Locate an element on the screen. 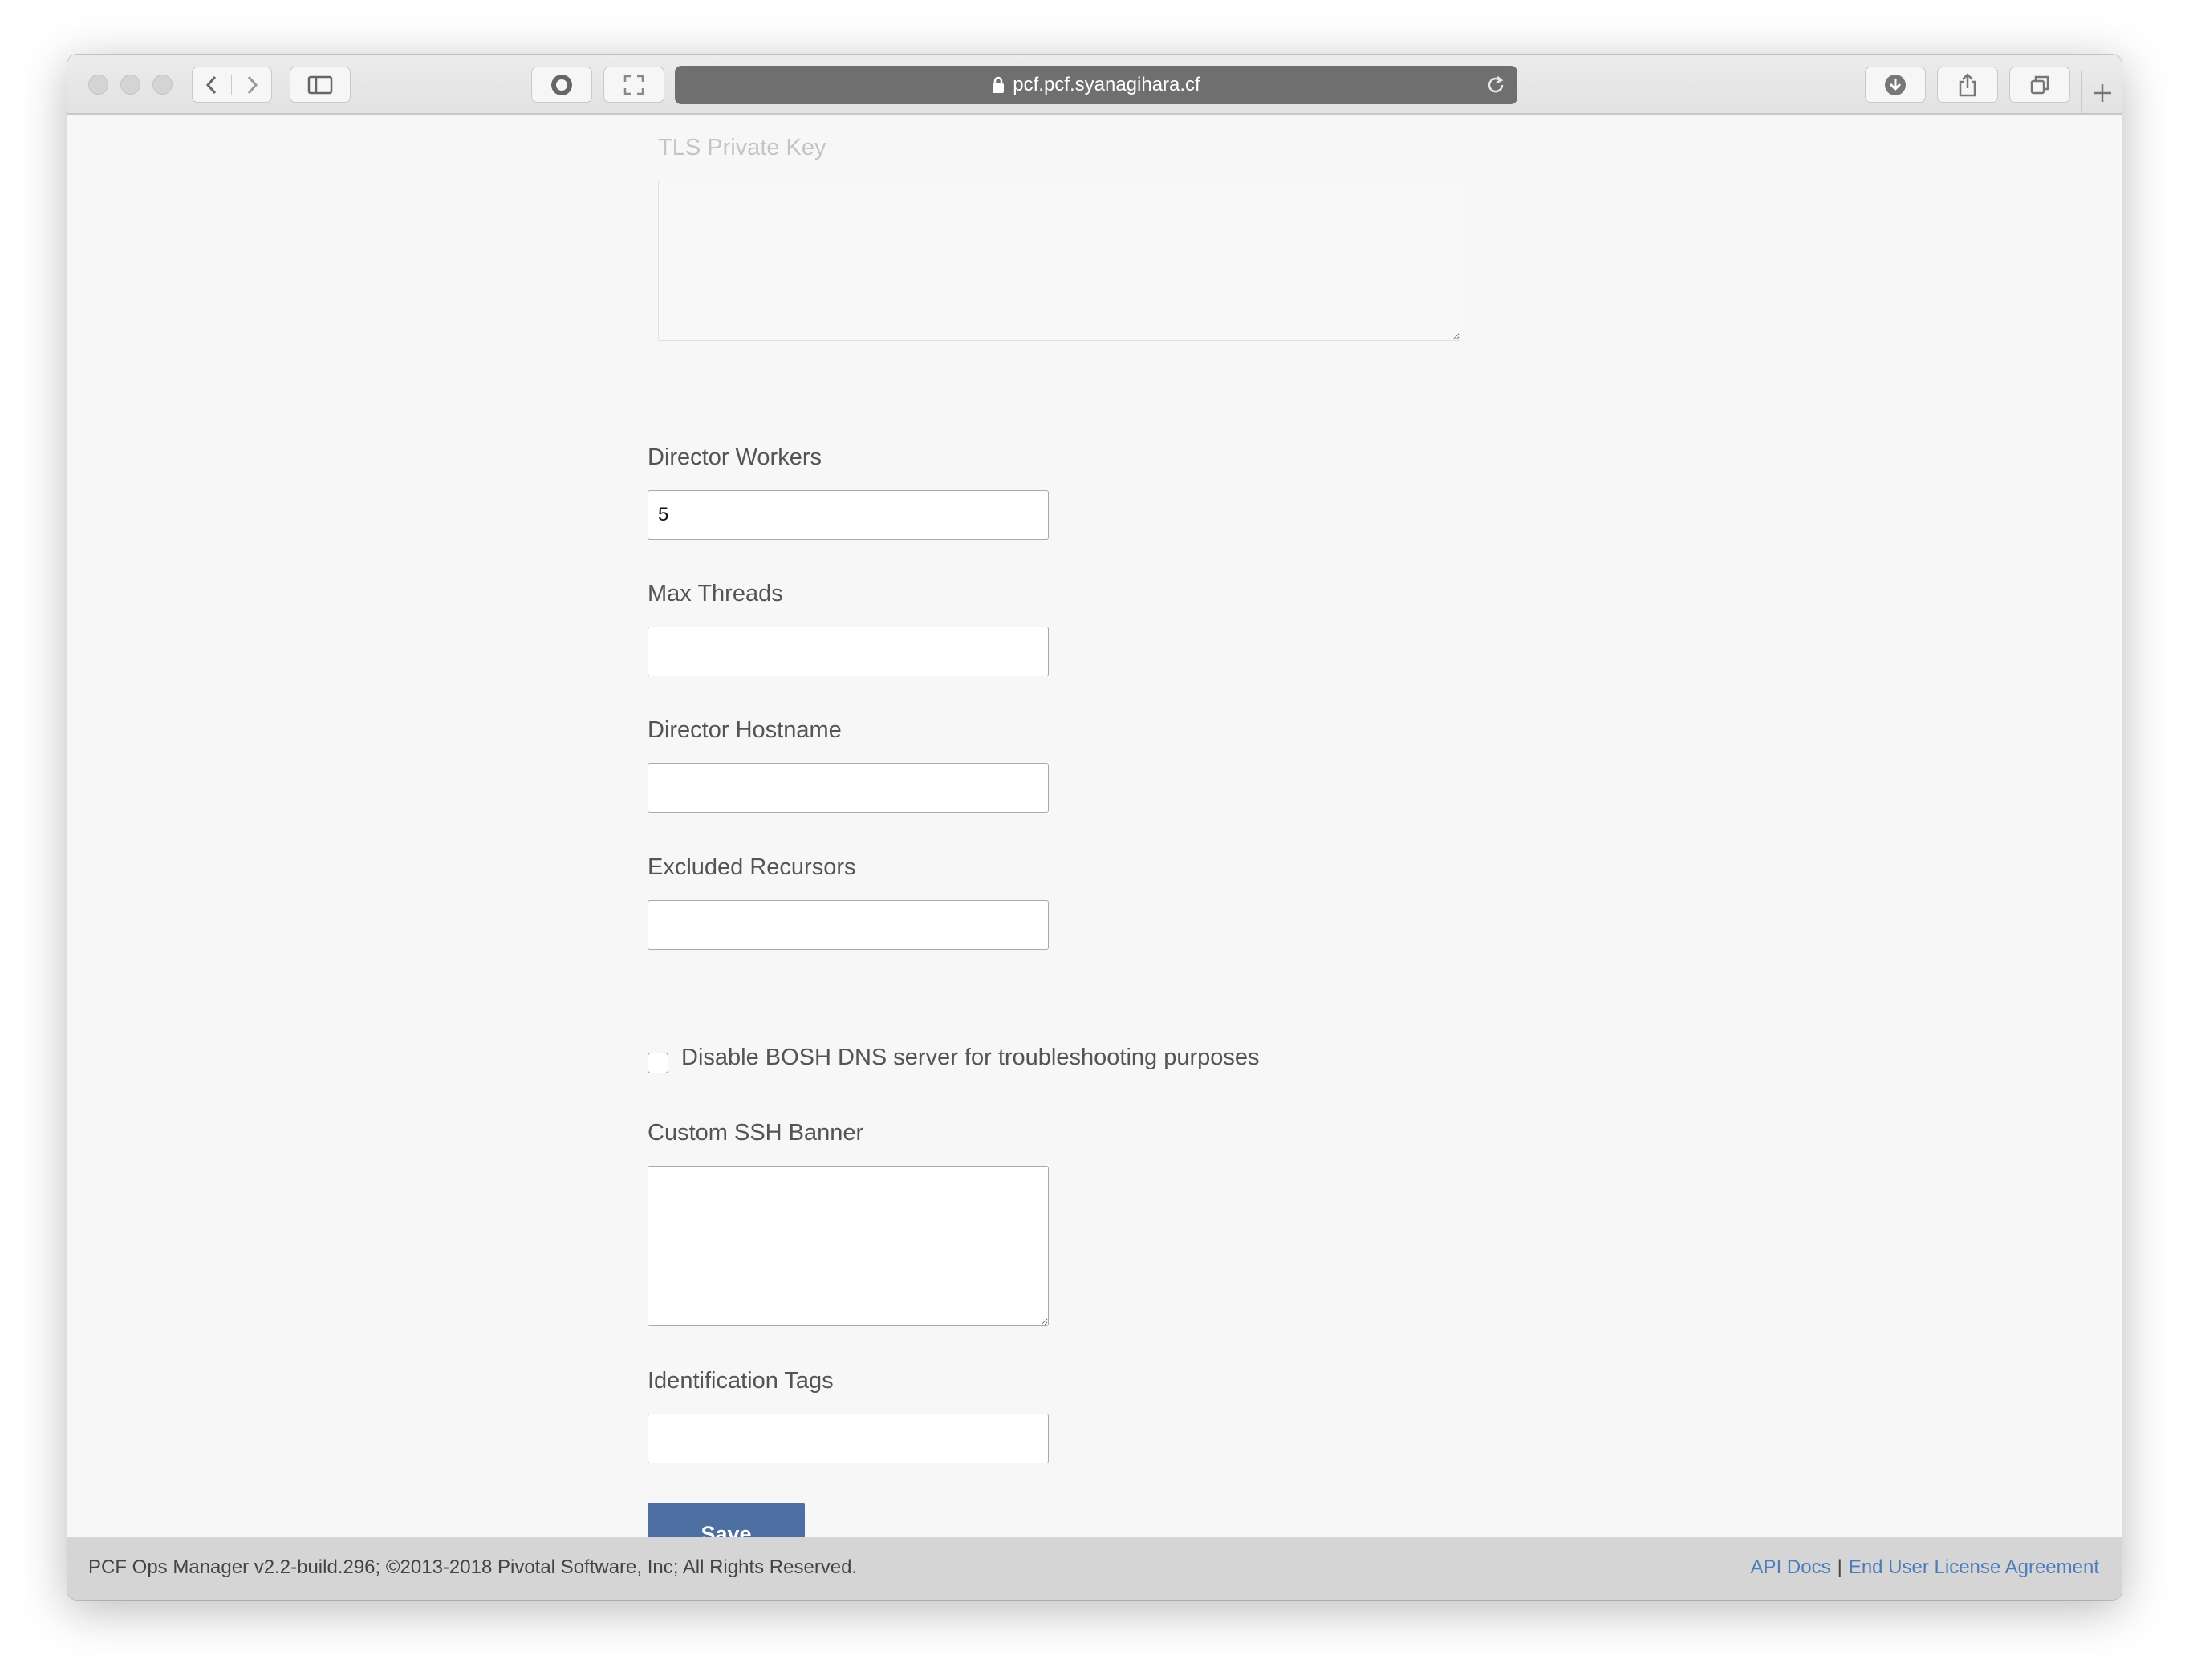 The height and width of the screenshot is (1680, 2189). reader-button is located at coordinates (561, 85).